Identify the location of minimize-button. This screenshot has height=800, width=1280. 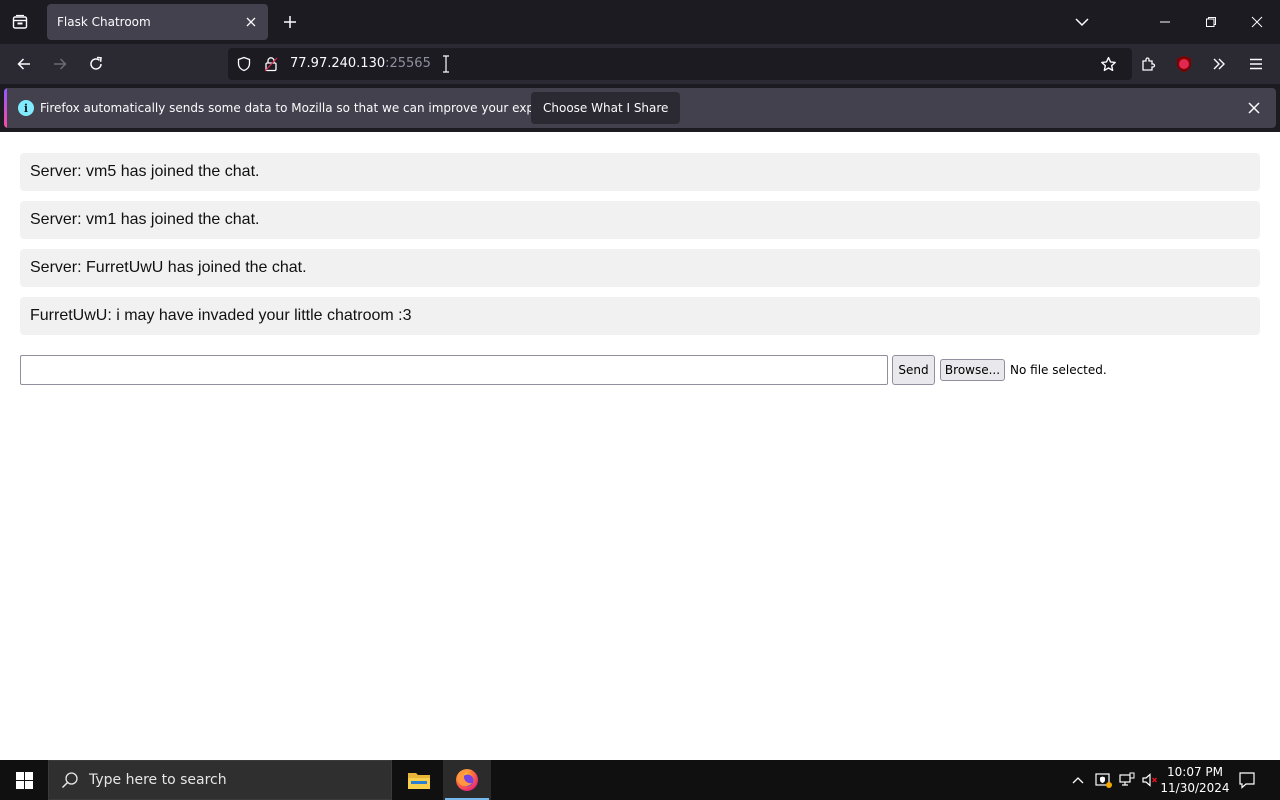
(1165, 22).